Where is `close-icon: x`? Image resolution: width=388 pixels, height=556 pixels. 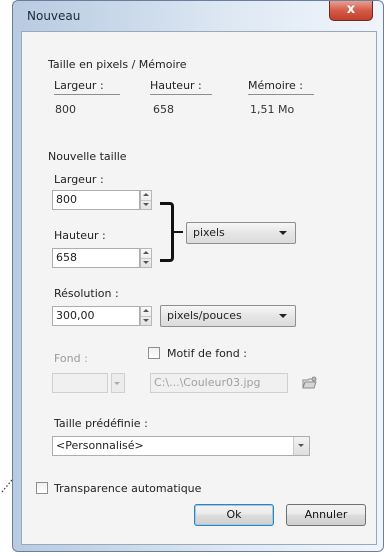
close-icon: x is located at coordinates (351, 9).